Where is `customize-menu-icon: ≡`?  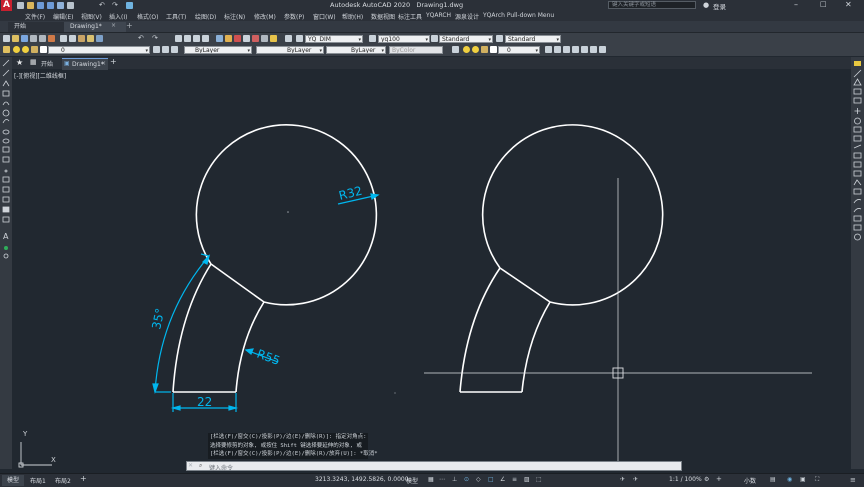
customize-menu-icon: ≡ is located at coordinates (853, 480).